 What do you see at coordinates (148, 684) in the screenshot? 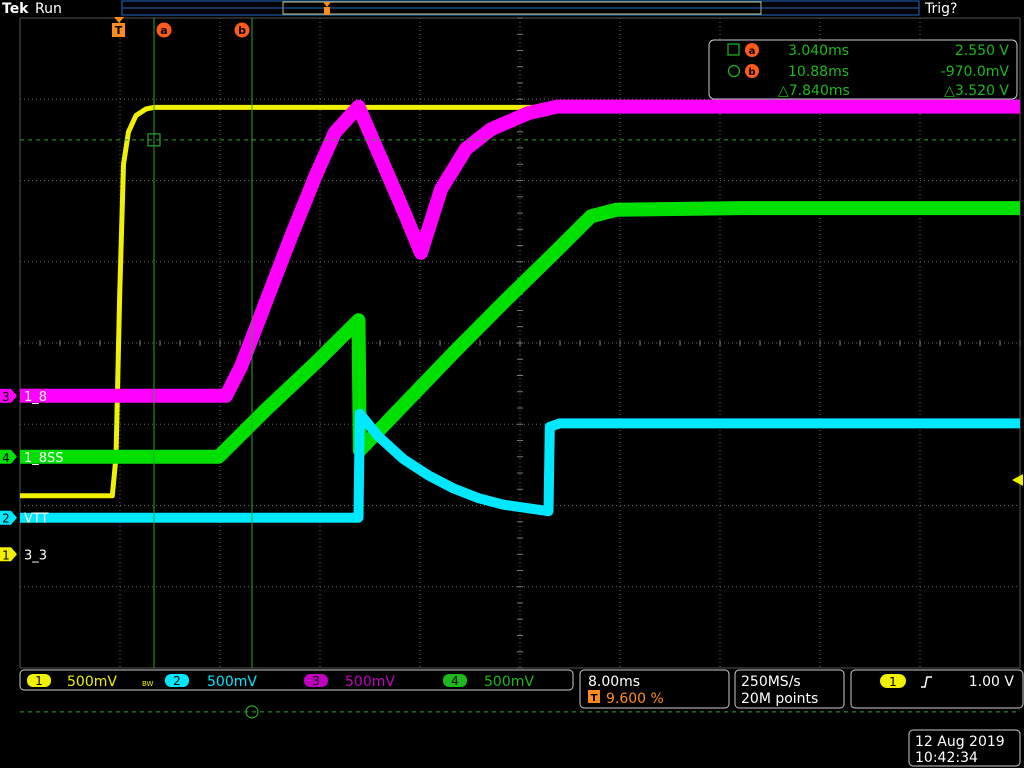
I see `bandwidth-limit-indicator: BW` at bounding box center [148, 684].